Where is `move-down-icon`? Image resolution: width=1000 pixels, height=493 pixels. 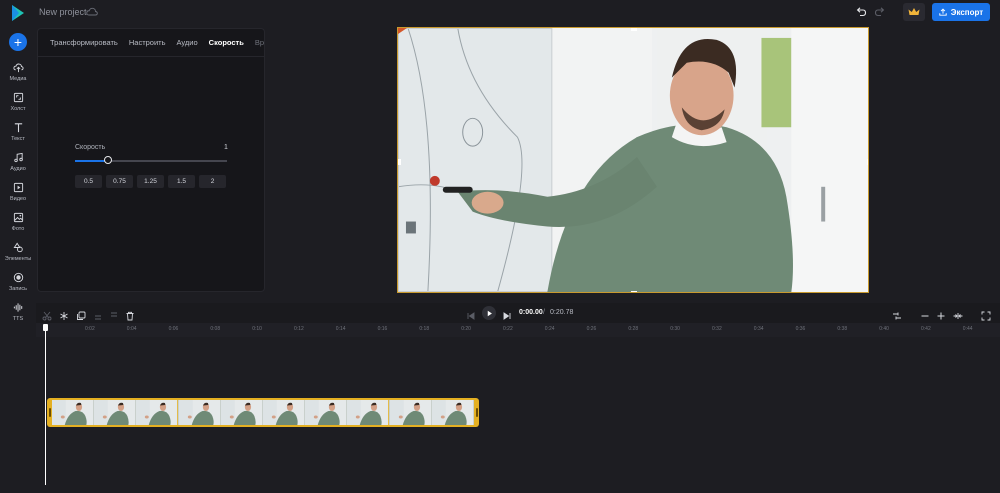 move-down-icon is located at coordinates (114, 313).